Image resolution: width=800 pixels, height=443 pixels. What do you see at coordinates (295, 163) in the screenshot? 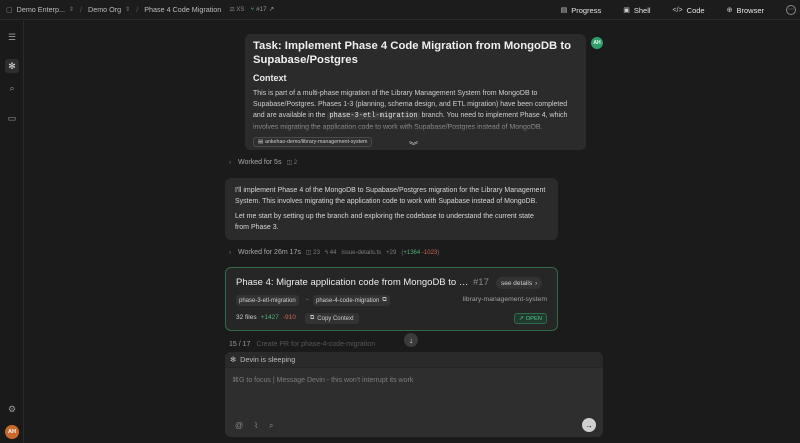
I see `steps-count-value: 2` at bounding box center [295, 163].